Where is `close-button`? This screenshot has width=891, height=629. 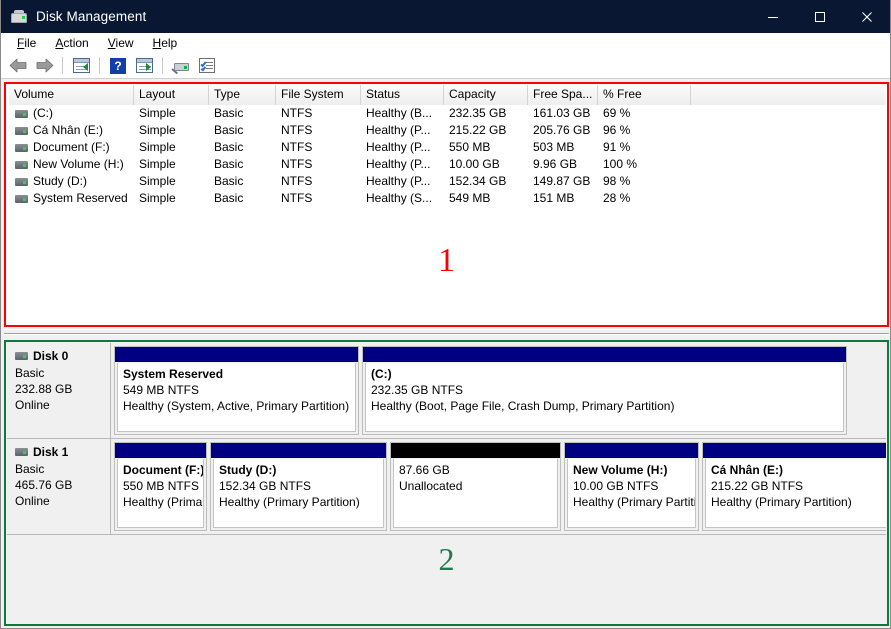 close-button is located at coordinates (866, 16).